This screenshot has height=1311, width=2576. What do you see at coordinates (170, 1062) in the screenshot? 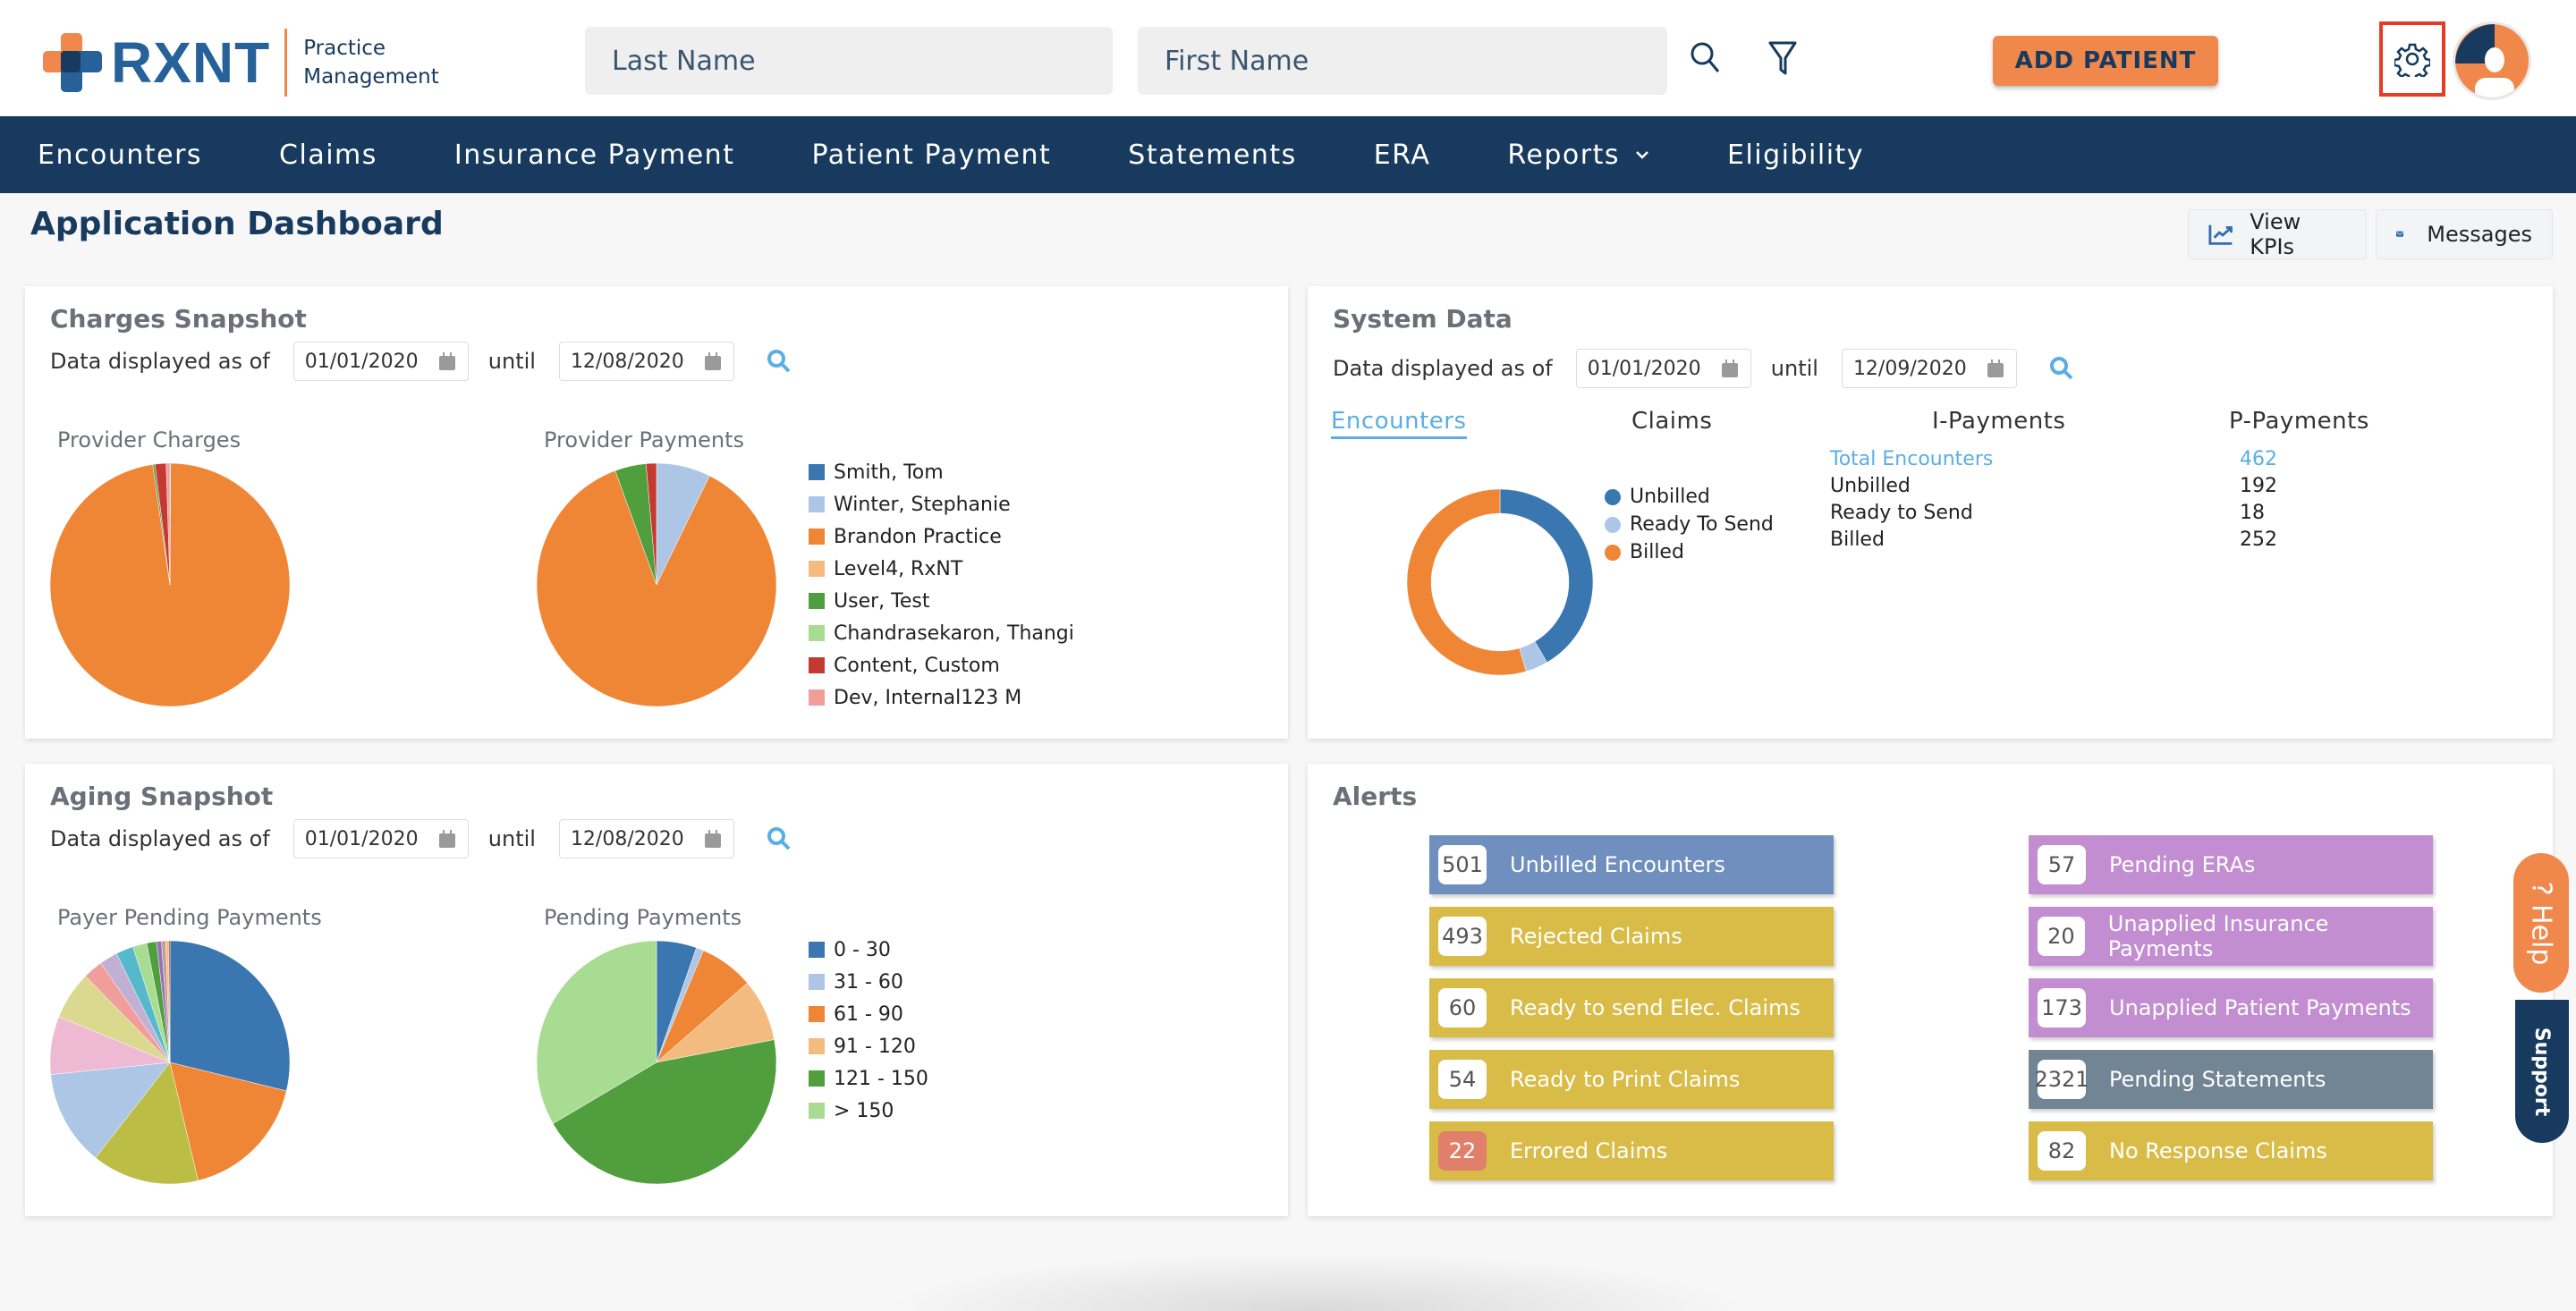
I see `payer-pending-payments-pie` at bounding box center [170, 1062].